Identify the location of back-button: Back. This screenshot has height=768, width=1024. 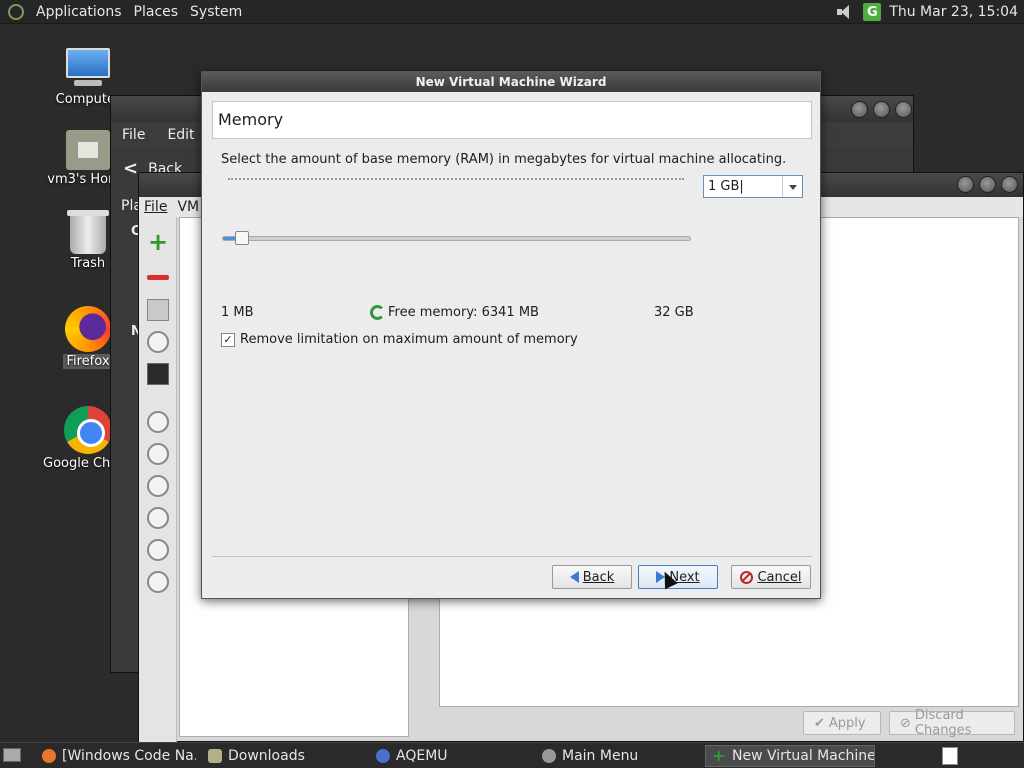
(592, 577).